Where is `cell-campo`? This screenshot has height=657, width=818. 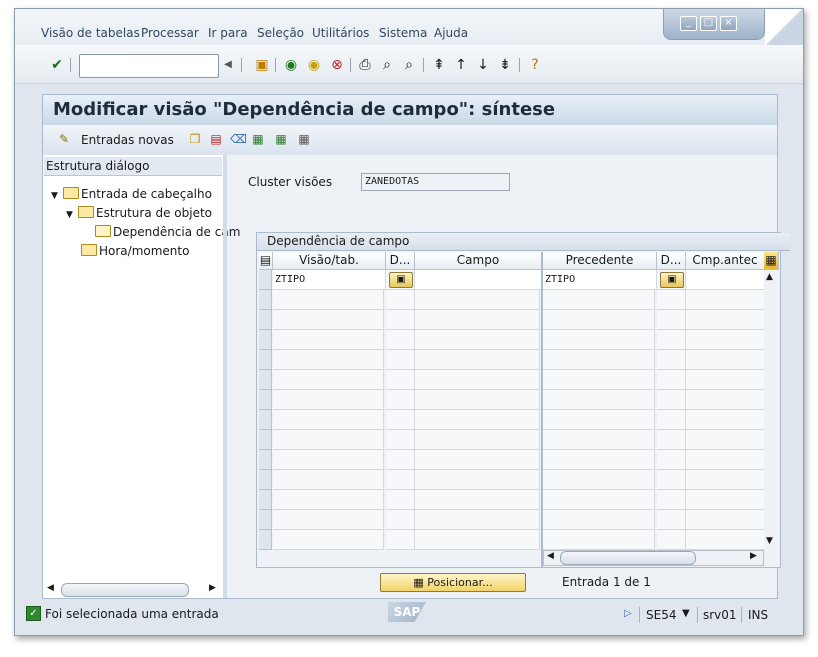 cell-campo is located at coordinates (478, 280).